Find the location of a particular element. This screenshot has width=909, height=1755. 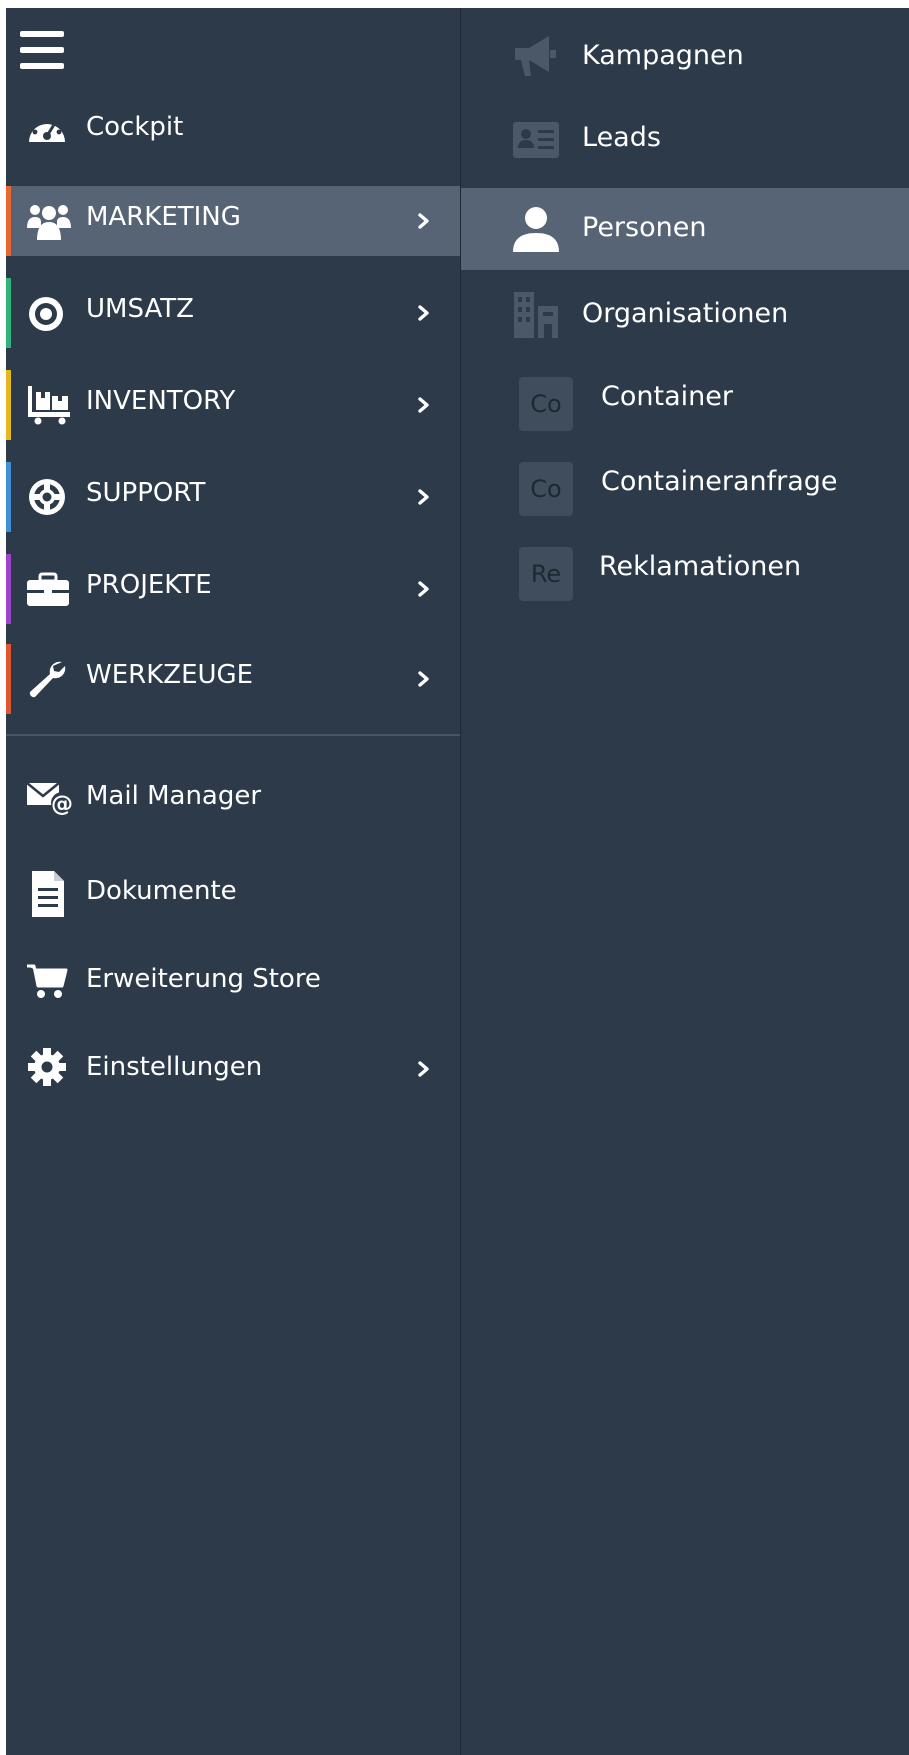

cart-icon is located at coordinates (49, 979).